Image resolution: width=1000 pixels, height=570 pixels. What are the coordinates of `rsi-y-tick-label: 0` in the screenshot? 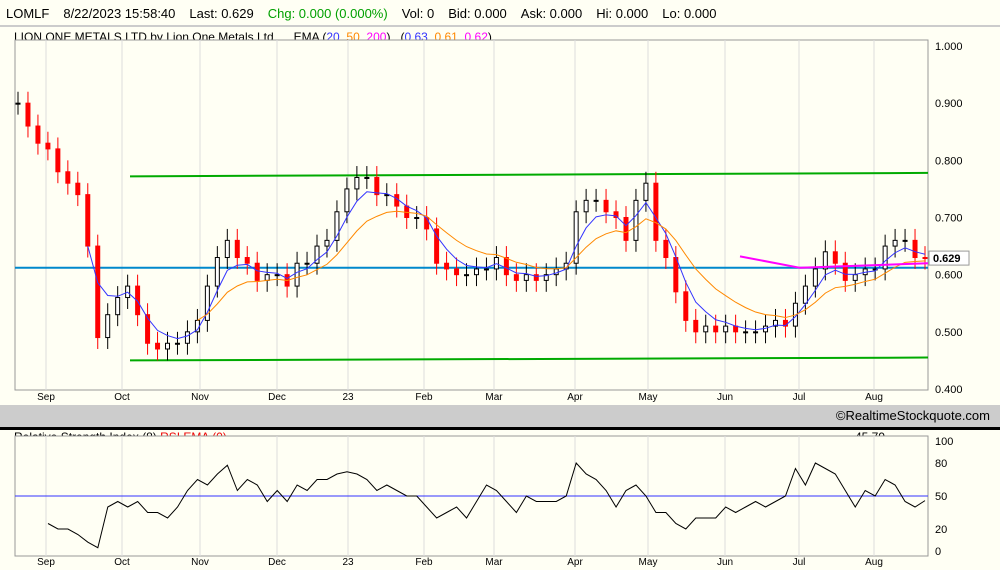 It's located at (938, 552).